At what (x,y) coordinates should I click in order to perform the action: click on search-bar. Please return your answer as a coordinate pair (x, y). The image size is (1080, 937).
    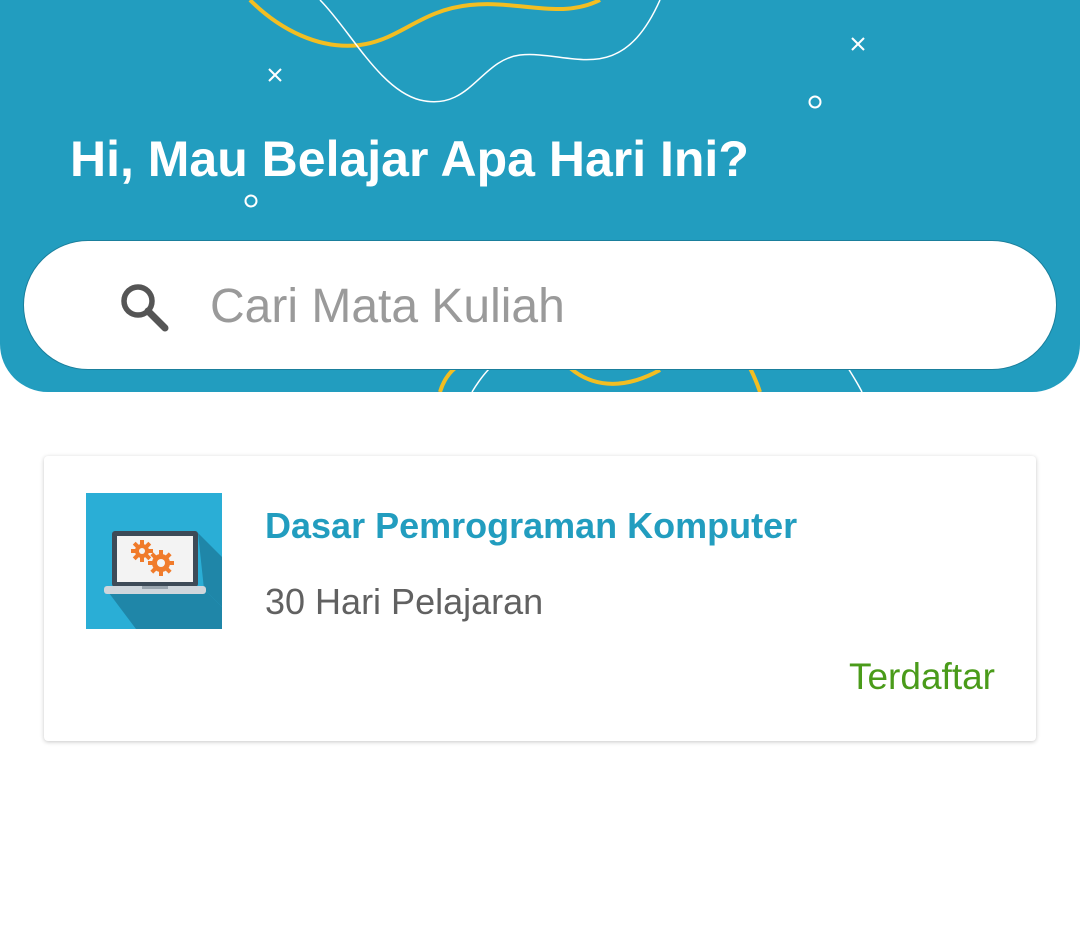
    Looking at the image, I should click on (540, 305).